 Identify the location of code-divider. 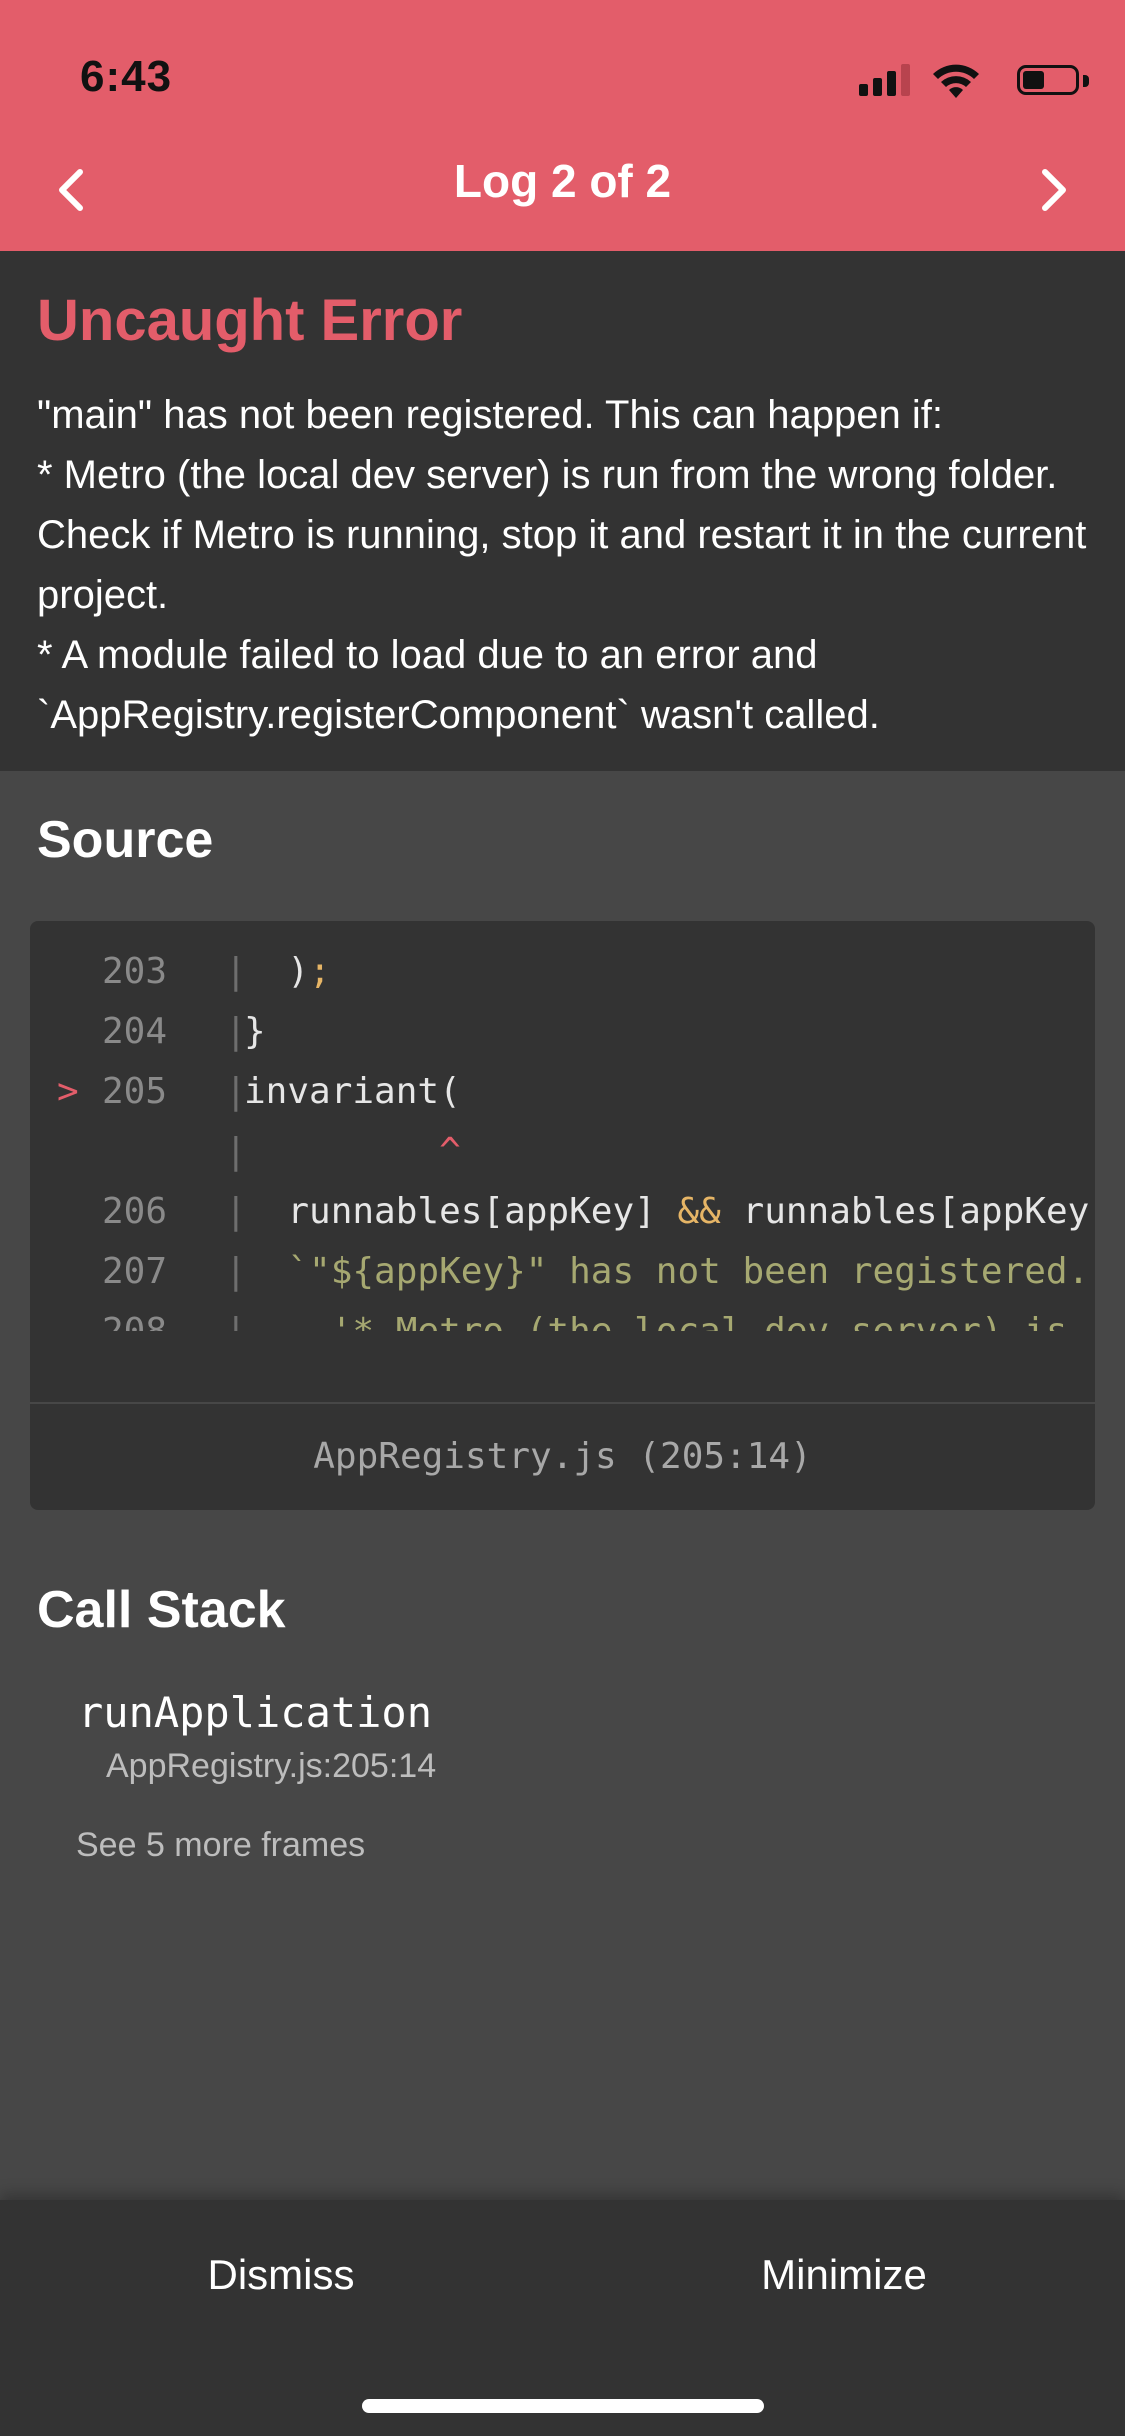
(562, 1403).